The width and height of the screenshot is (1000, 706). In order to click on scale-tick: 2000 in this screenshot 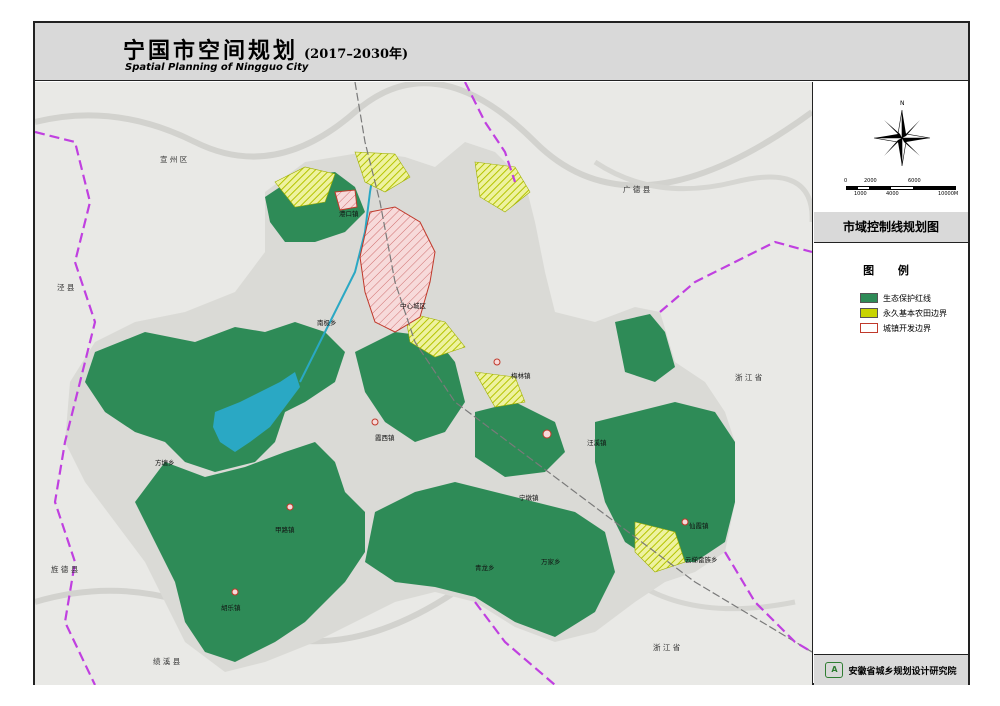, I will do `click(870, 181)`.